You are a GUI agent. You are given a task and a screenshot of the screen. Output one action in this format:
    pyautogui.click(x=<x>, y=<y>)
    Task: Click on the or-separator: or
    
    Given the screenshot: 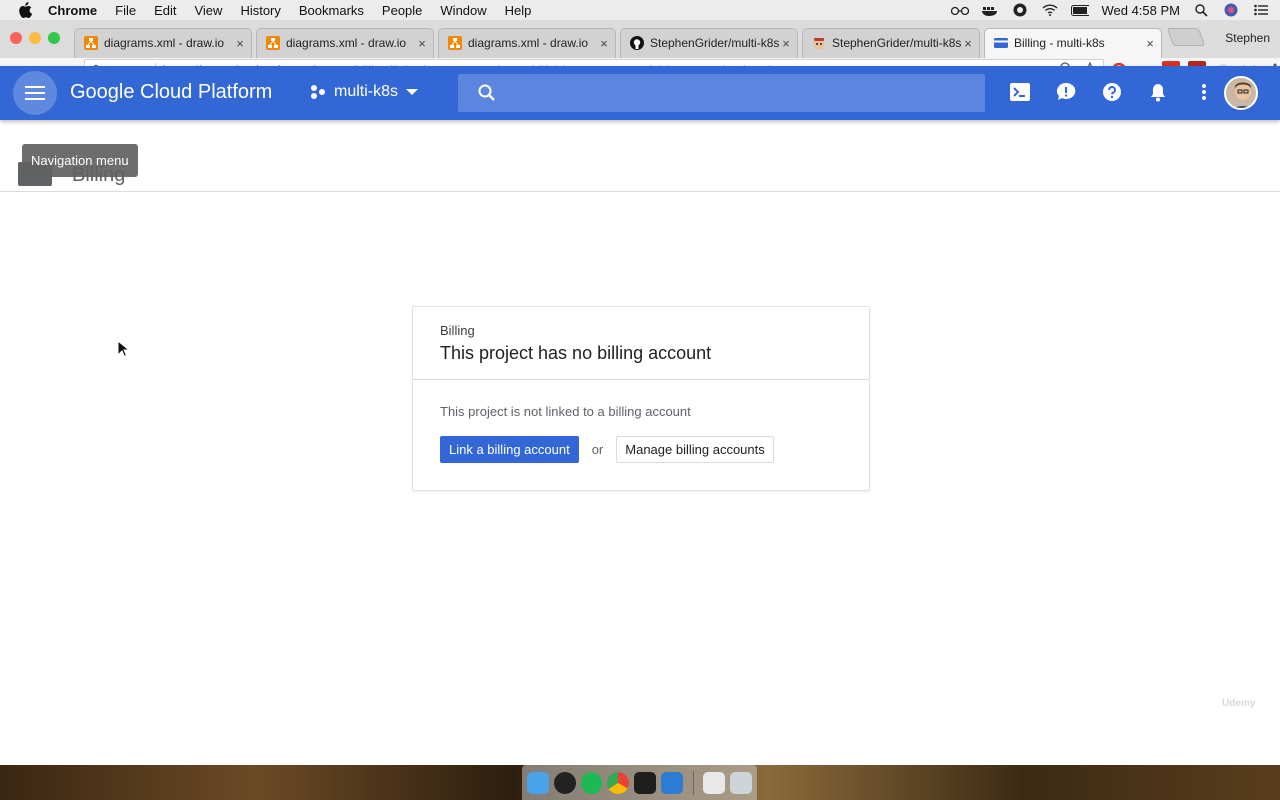 What is the action you would take?
    pyautogui.click(x=597, y=449)
    